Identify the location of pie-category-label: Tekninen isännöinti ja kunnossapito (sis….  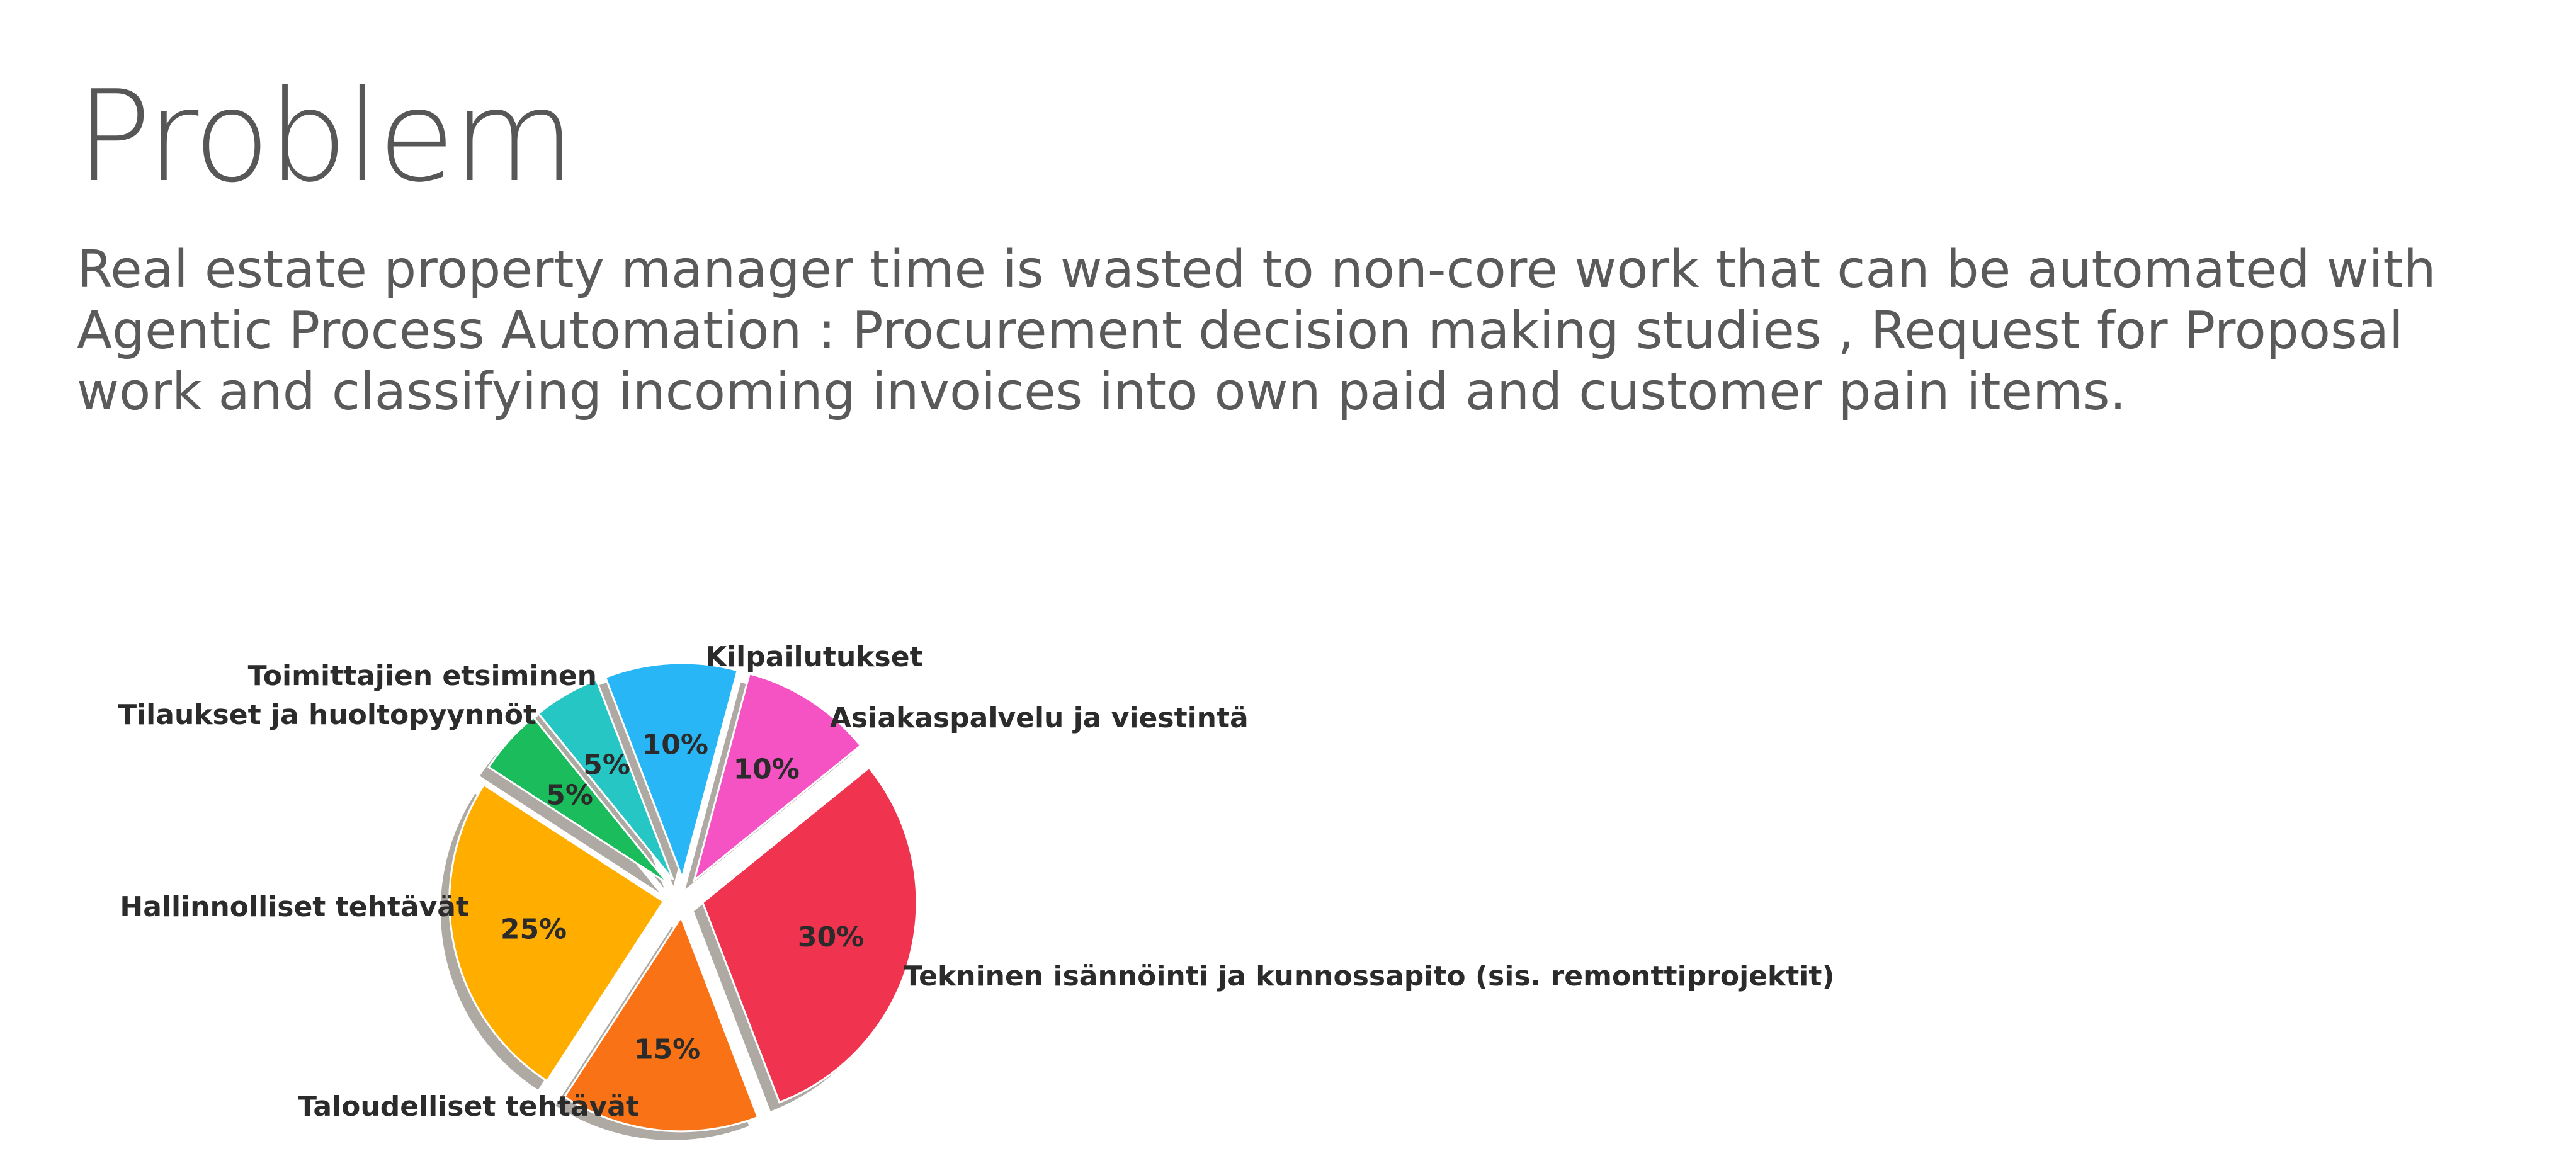
(1369, 976).